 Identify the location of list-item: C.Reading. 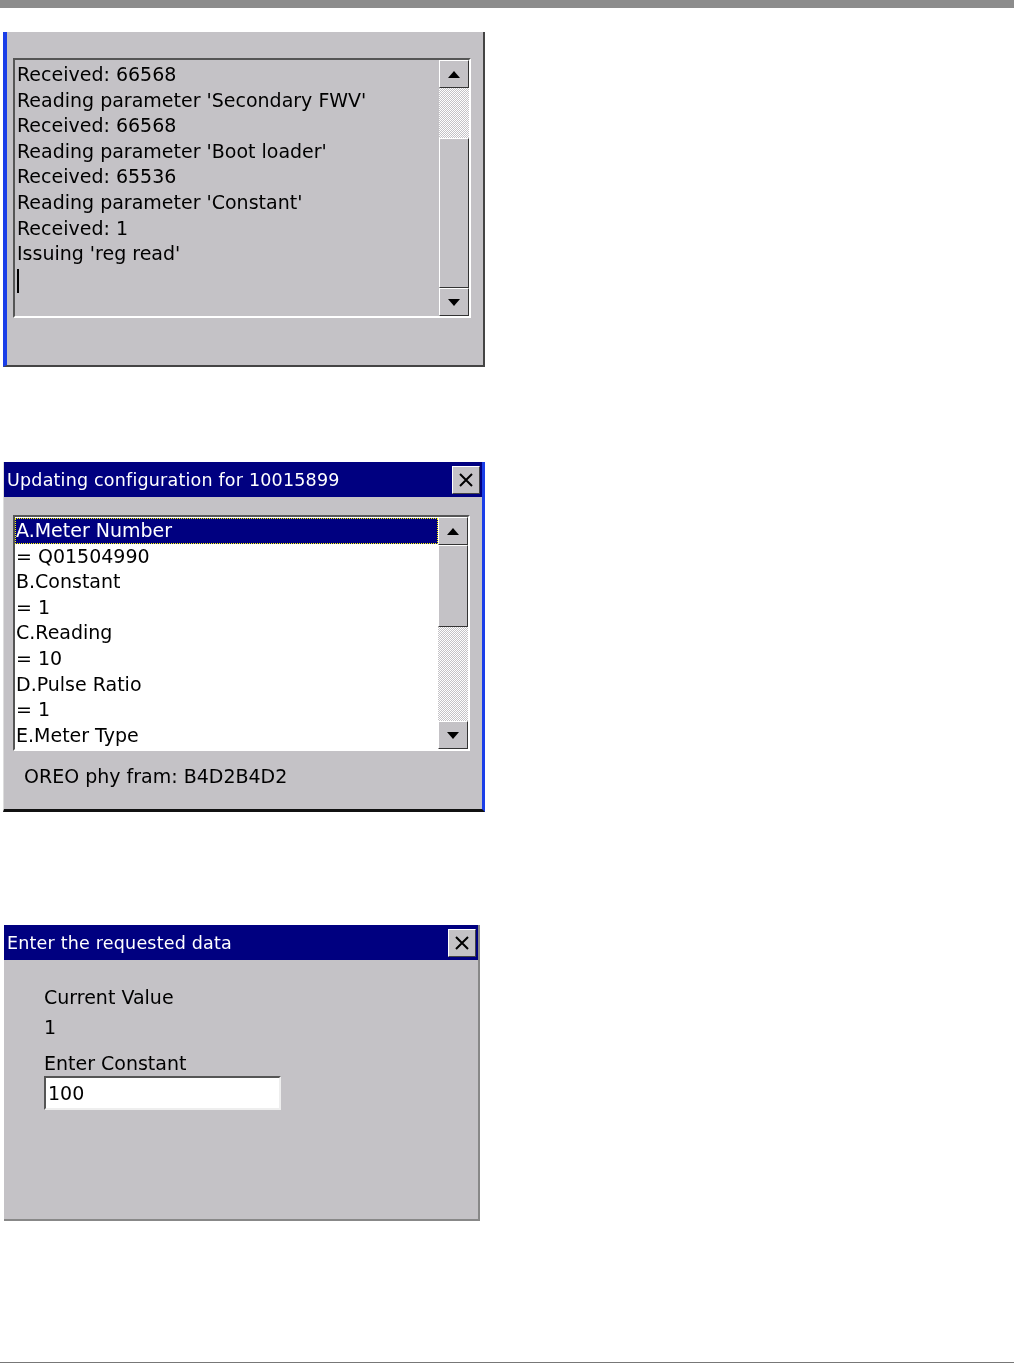
(226, 633).